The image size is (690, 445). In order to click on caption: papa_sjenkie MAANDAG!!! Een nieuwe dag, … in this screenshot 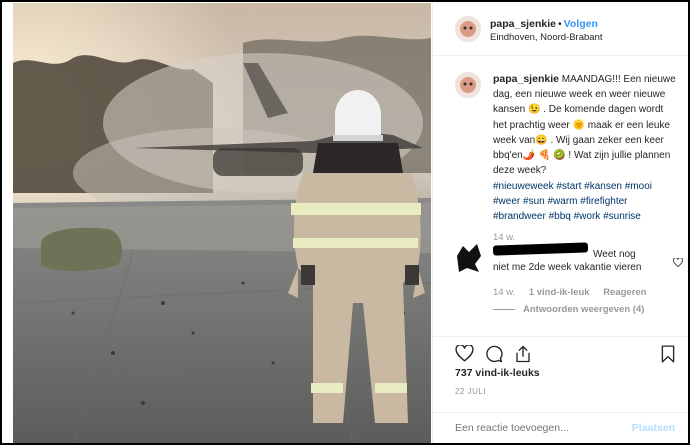, I will do `click(585, 125)`.